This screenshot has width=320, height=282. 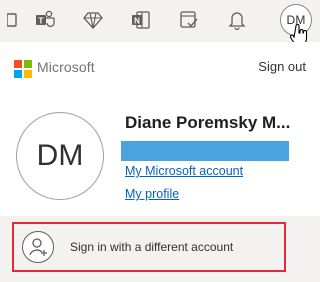 What do you see at coordinates (45, 20) in the screenshot?
I see `teams-icon: T` at bounding box center [45, 20].